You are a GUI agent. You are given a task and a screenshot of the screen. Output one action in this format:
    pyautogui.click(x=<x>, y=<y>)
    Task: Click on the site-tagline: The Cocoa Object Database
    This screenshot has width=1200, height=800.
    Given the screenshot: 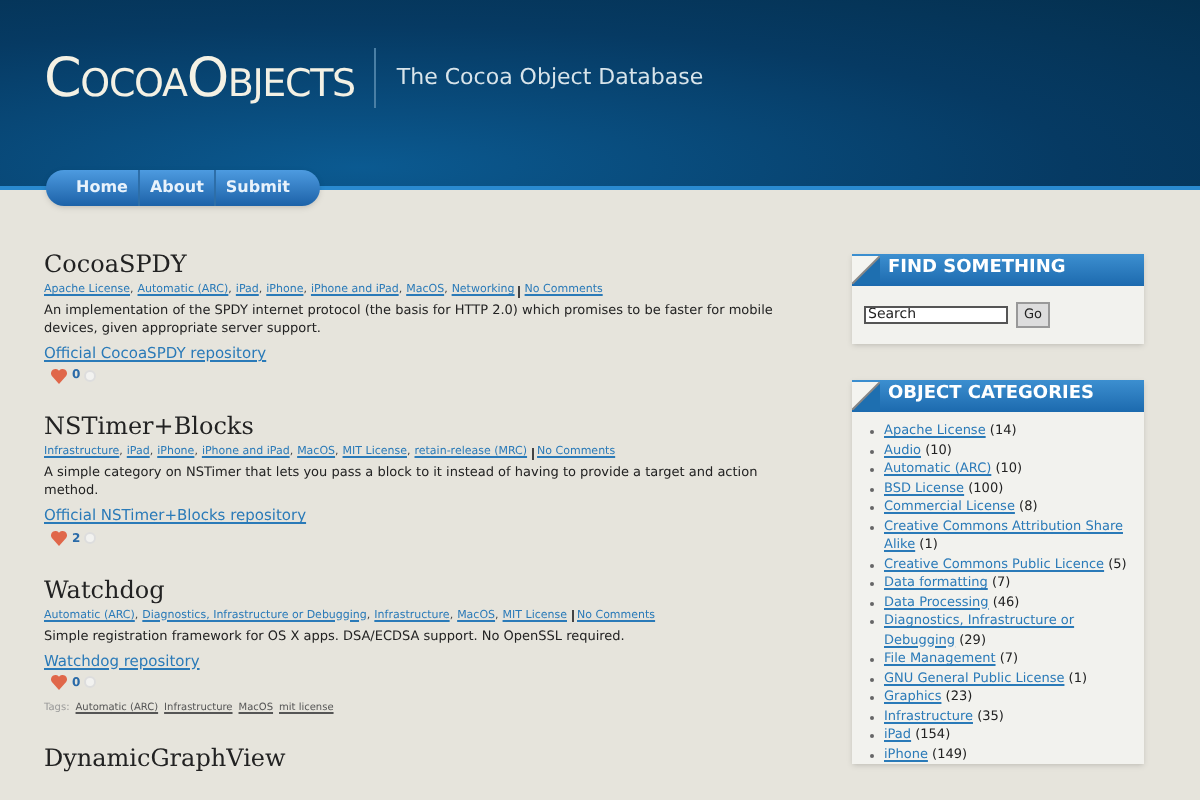 What is the action you would take?
    pyautogui.click(x=550, y=77)
    